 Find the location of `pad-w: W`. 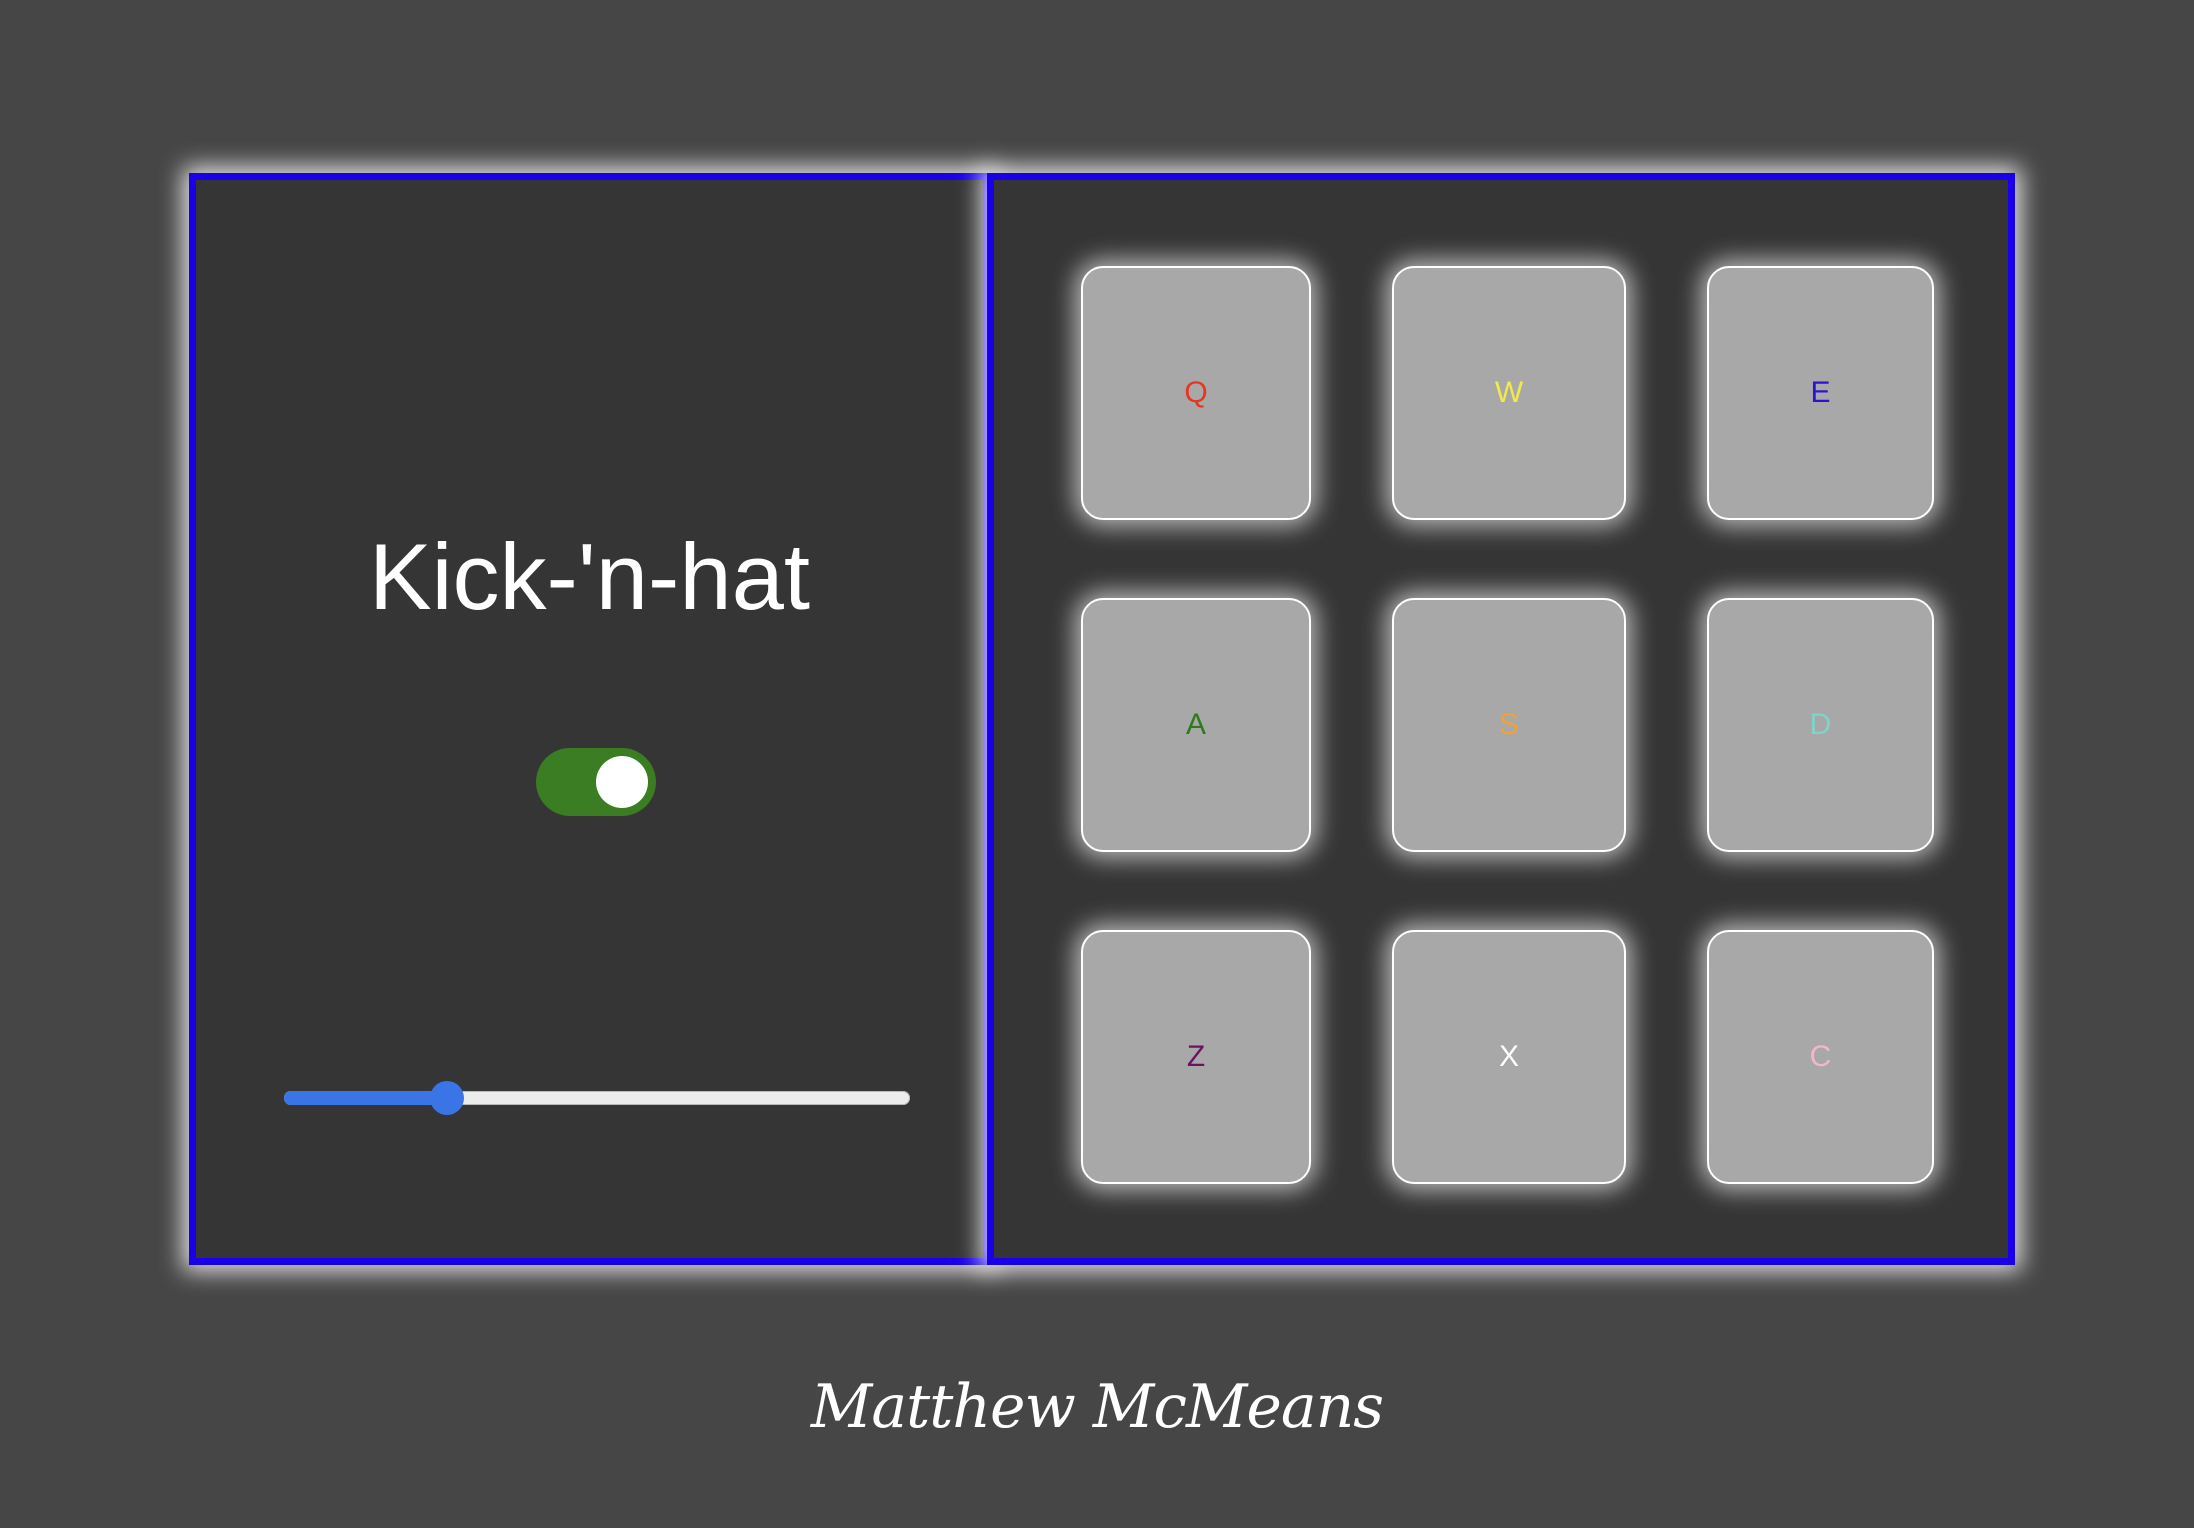

pad-w: W is located at coordinates (1509, 393).